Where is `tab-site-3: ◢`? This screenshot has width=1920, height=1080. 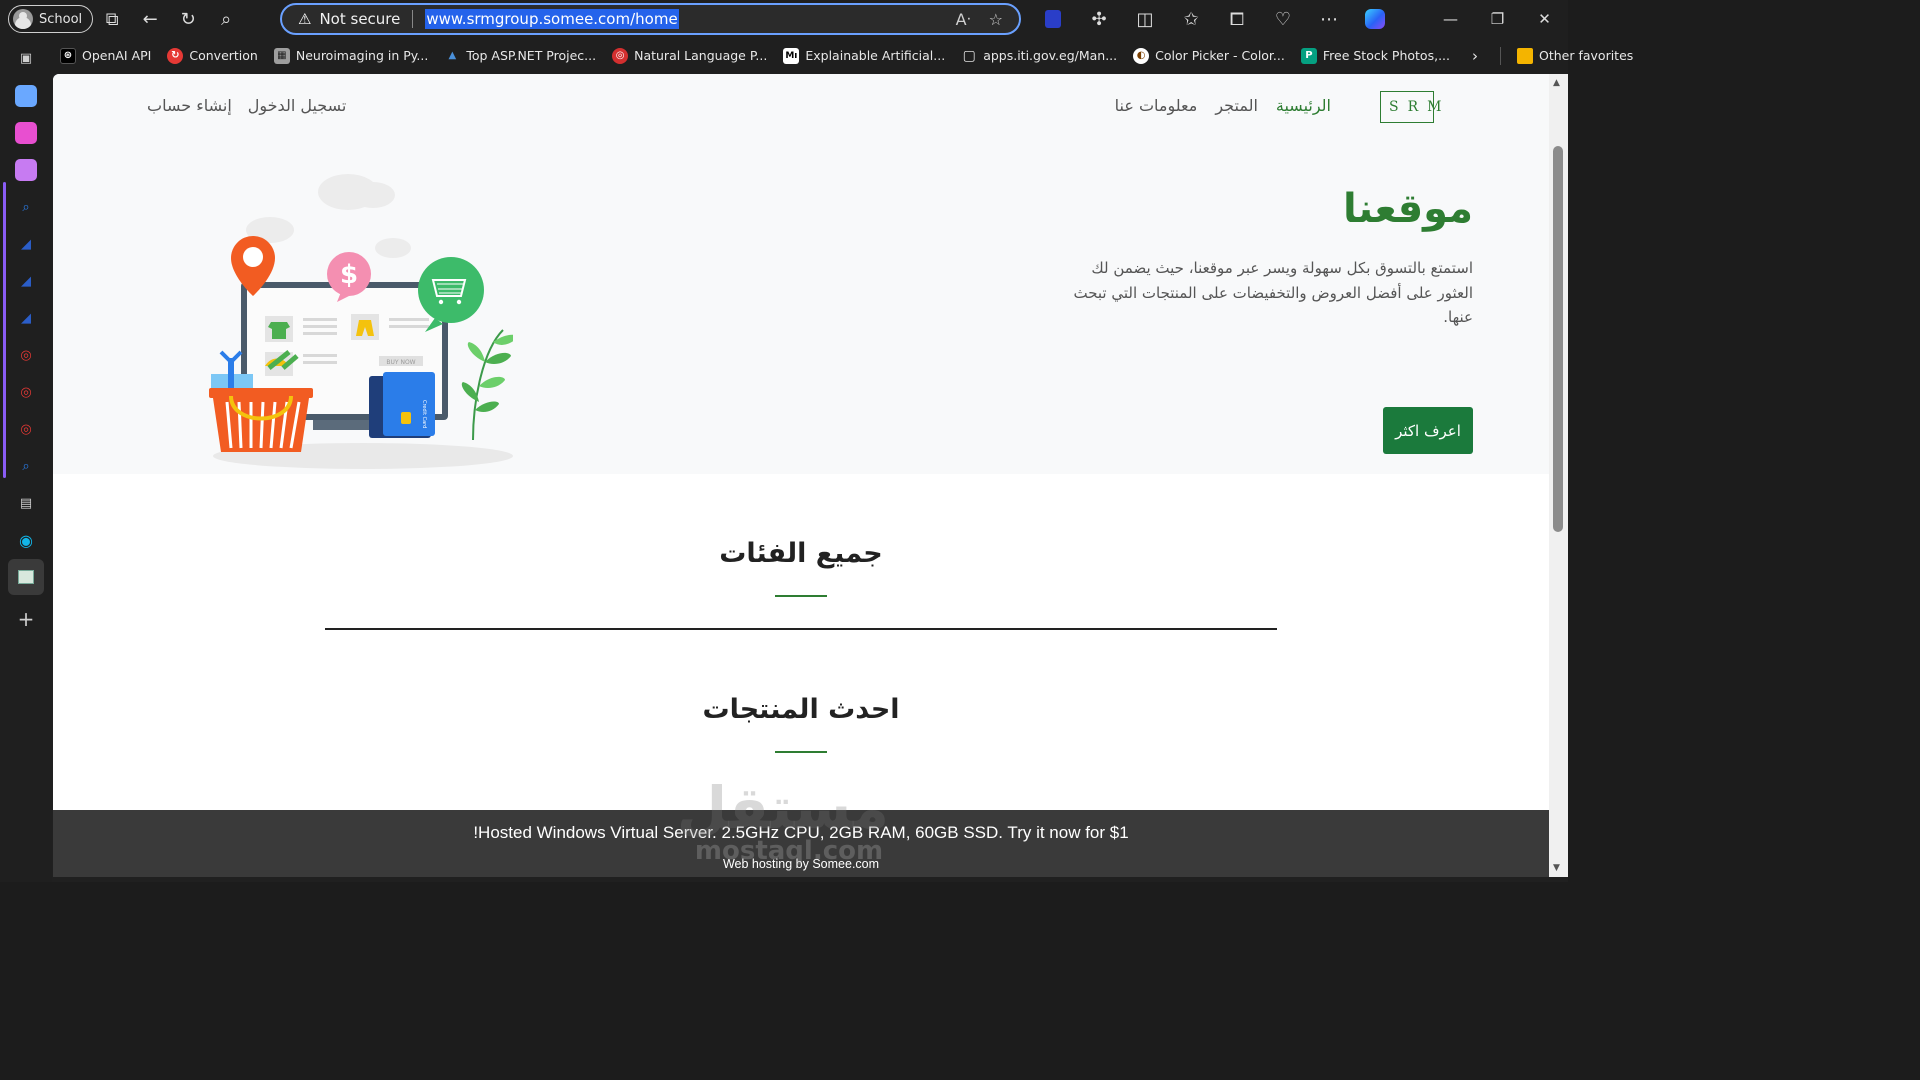 tab-site-3: ◢ is located at coordinates (26, 318).